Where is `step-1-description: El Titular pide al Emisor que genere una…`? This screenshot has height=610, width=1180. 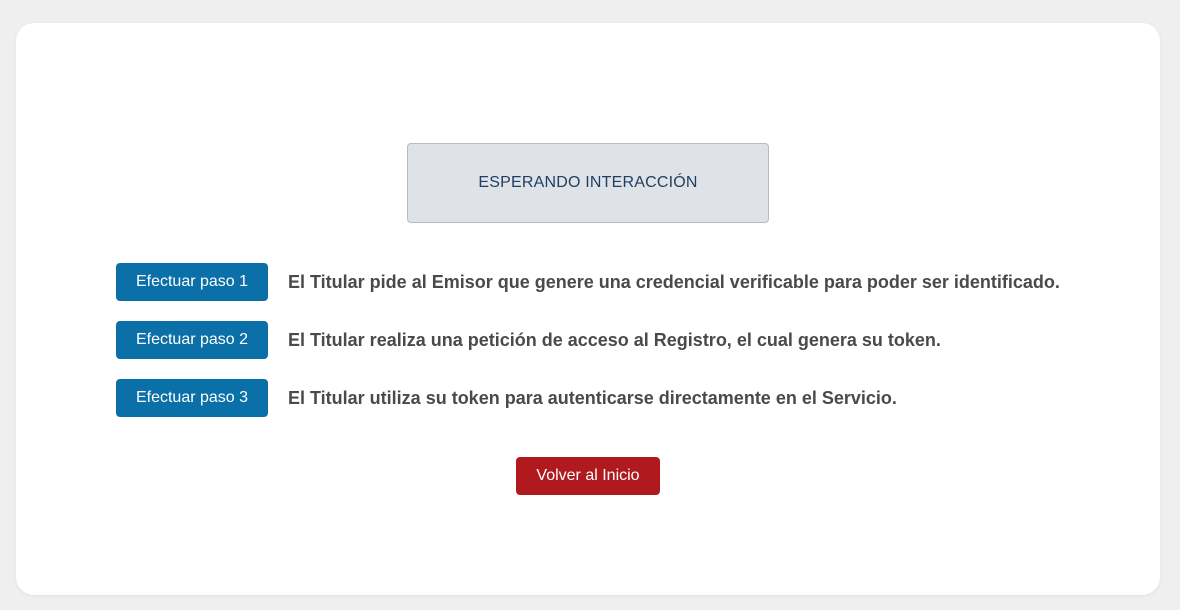 step-1-description: El Titular pide al Emisor que genere una… is located at coordinates (674, 281).